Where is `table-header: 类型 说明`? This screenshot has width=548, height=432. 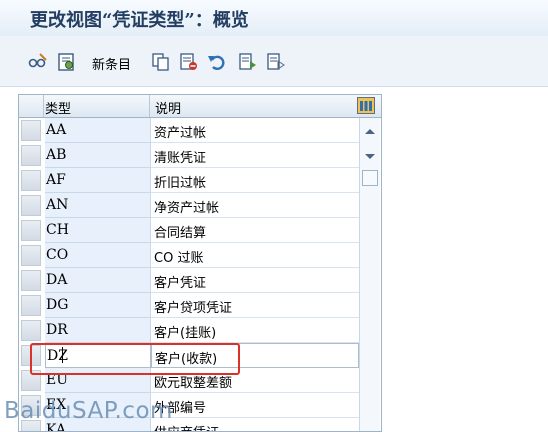
table-header: 类型 说明 is located at coordinates (200, 106).